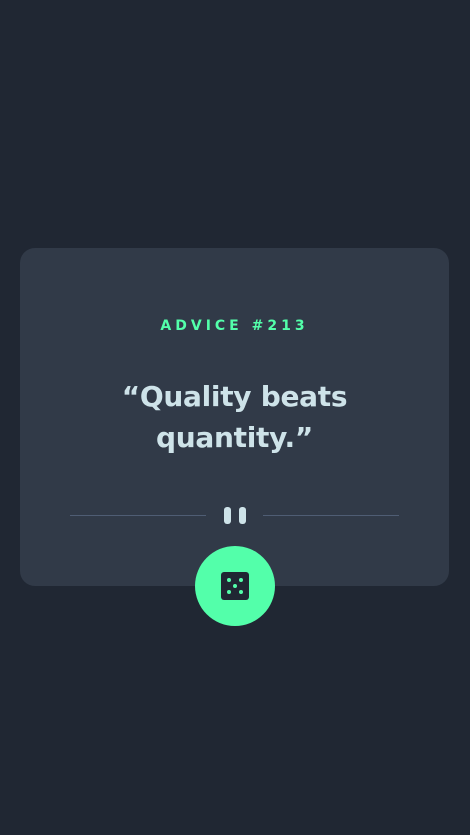  Describe the element at coordinates (234, 326) in the screenshot. I see `advice-number: ADVICE #213` at that location.